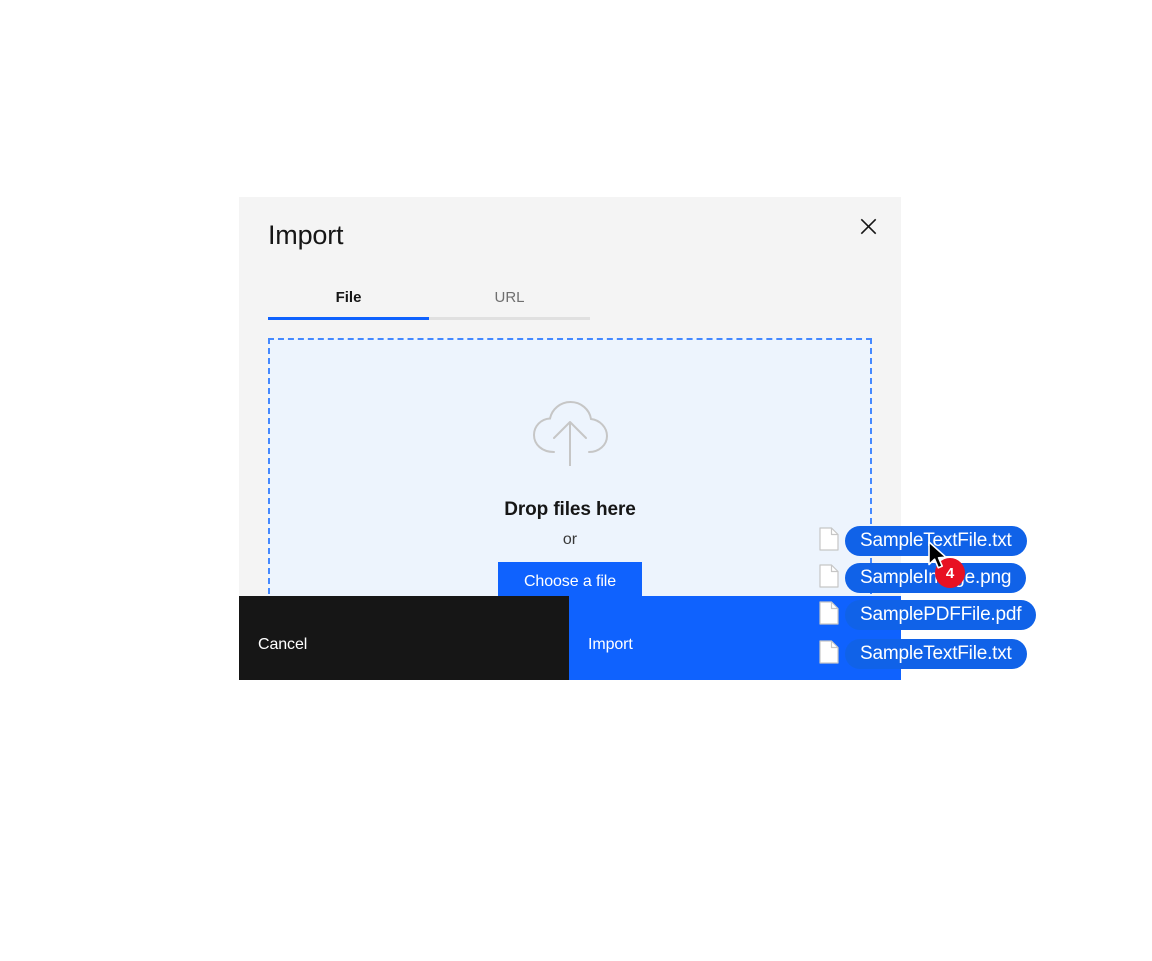 The width and height of the screenshot is (1152, 961). I want to click on page-title: Import, so click(306, 235).